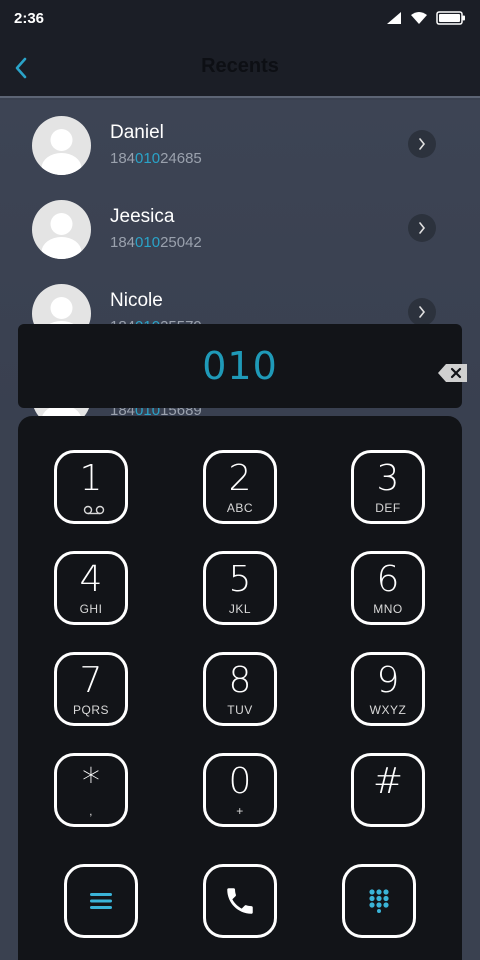 The image size is (480, 960). Describe the element at coordinates (142, 216) in the screenshot. I see `contact-name: Jeesica` at that location.